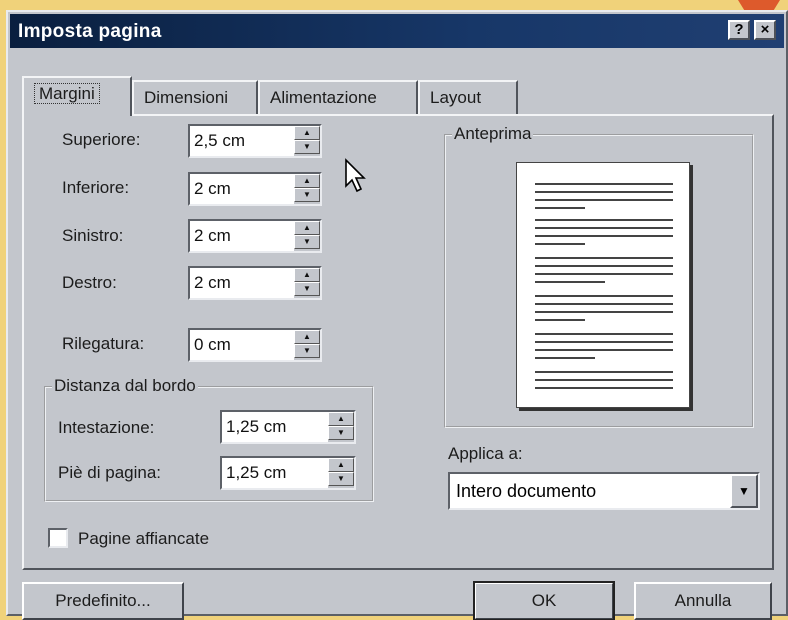  What do you see at coordinates (106, 427) in the screenshot?
I see `intestazione-label: Intestazione:` at bounding box center [106, 427].